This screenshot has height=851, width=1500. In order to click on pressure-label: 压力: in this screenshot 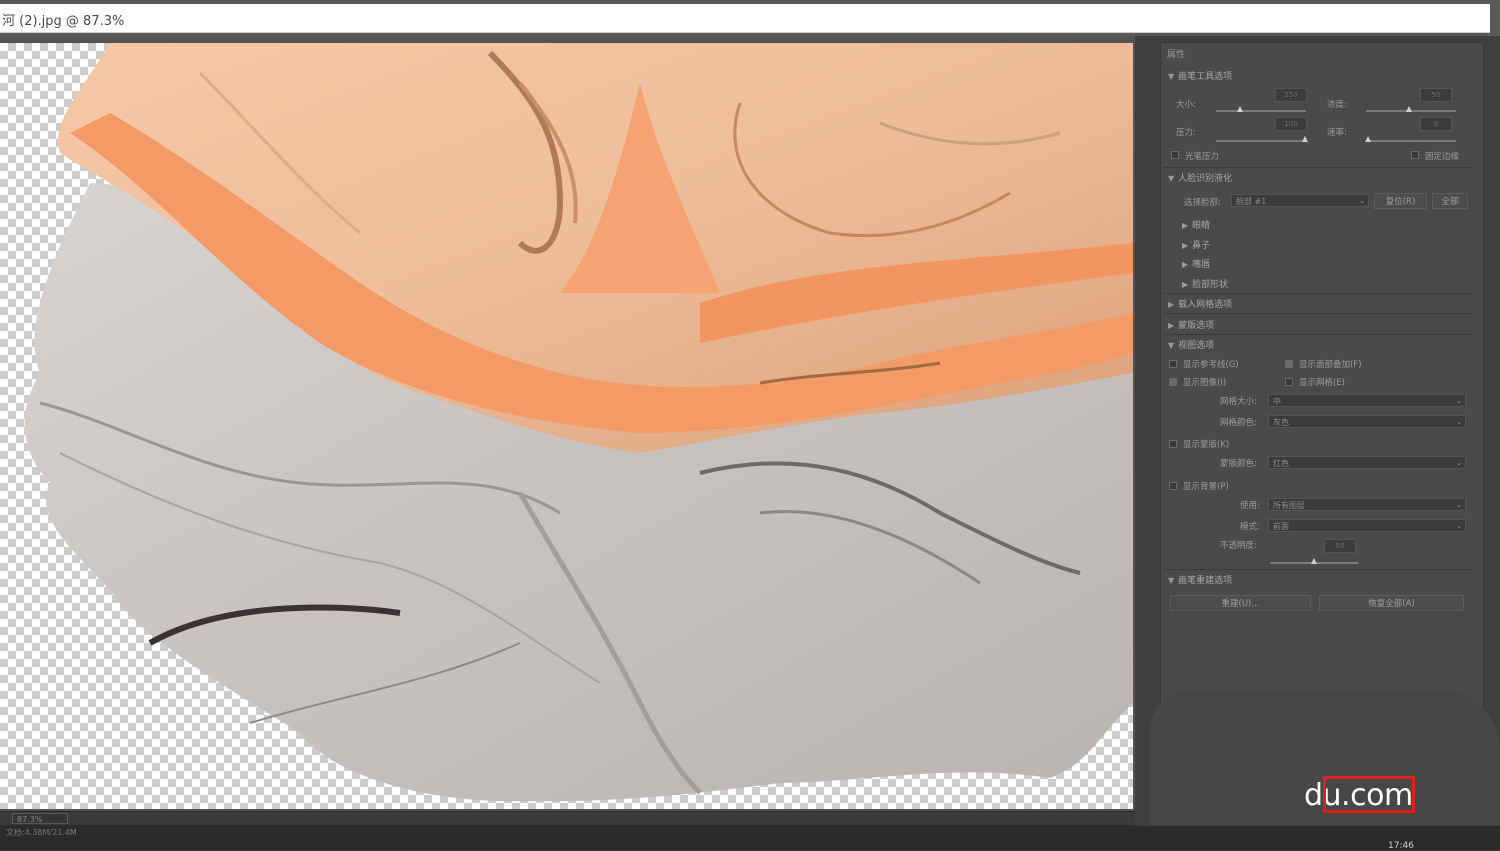, I will do `click(1186, 133)`.